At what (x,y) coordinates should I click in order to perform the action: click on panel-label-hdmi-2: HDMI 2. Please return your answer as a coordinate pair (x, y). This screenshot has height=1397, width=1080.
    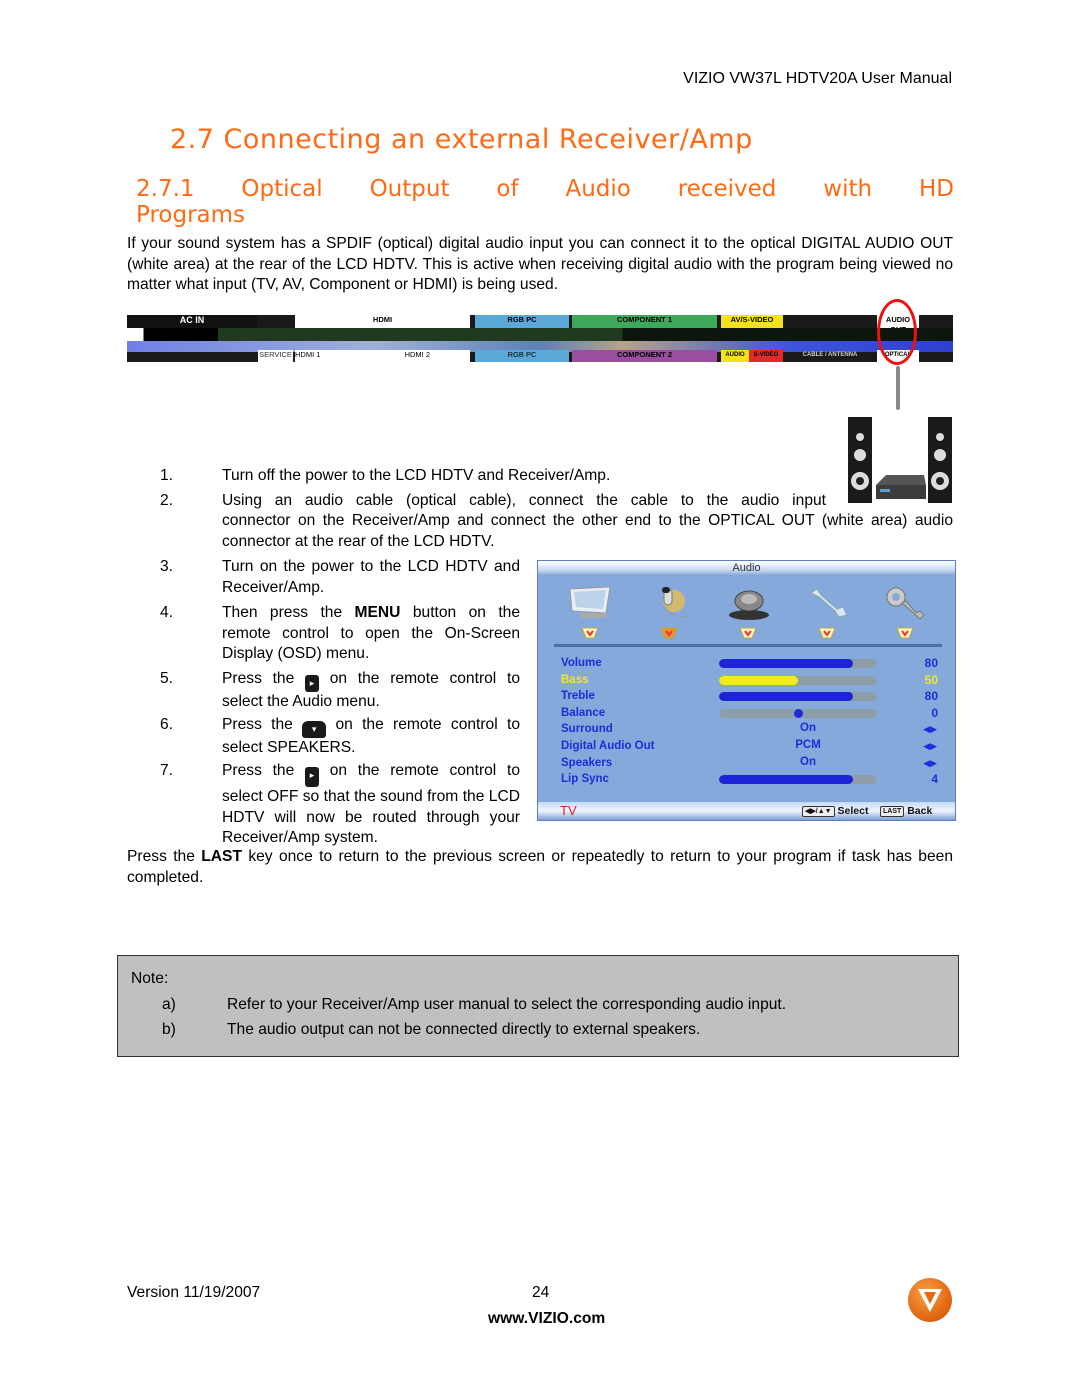
    Looking at the image, I should click on (402, 356).